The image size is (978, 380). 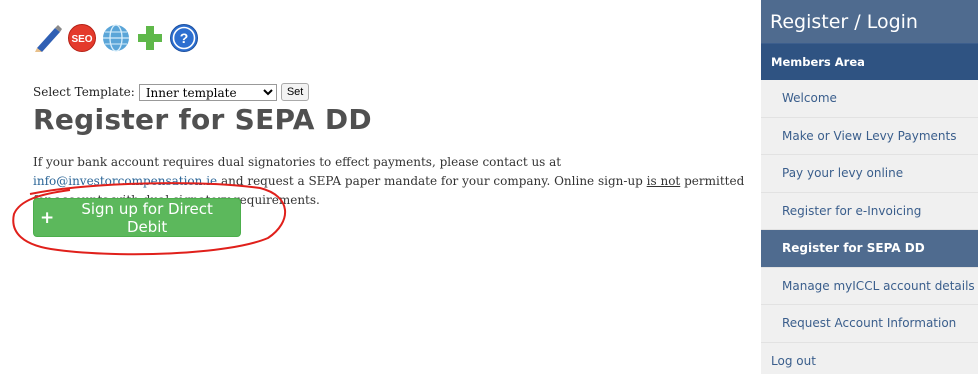 I want to click on help-icon: ?, so click(x=184, y=38).